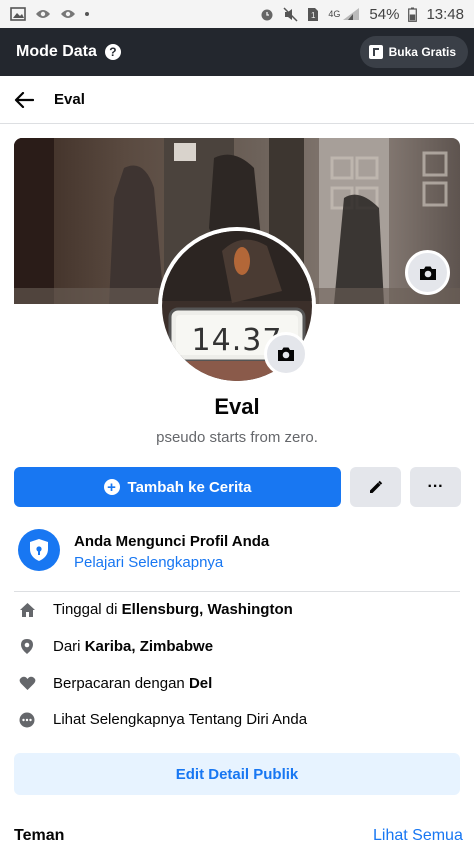 This screenshot has height=842, width=474. I want to click on page-title: Eval, so click(69, 99).